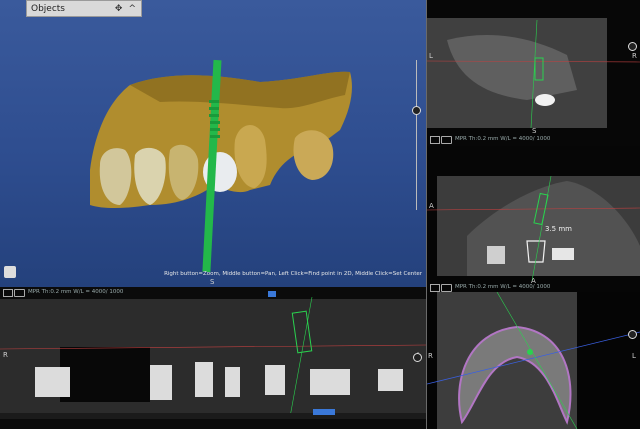 This screenshot has height=429, width=640. I want to click on coronal-label-right: R, so click(634, 56).